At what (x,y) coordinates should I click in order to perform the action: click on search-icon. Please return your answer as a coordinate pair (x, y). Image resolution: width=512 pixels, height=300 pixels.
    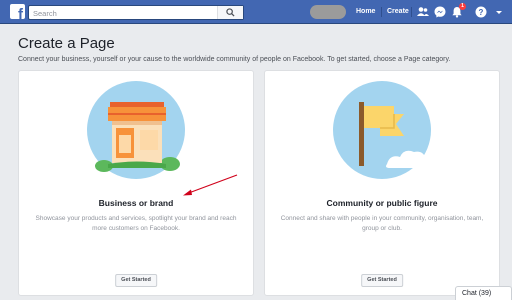
    Looking at the image, I should click on (230, 12).